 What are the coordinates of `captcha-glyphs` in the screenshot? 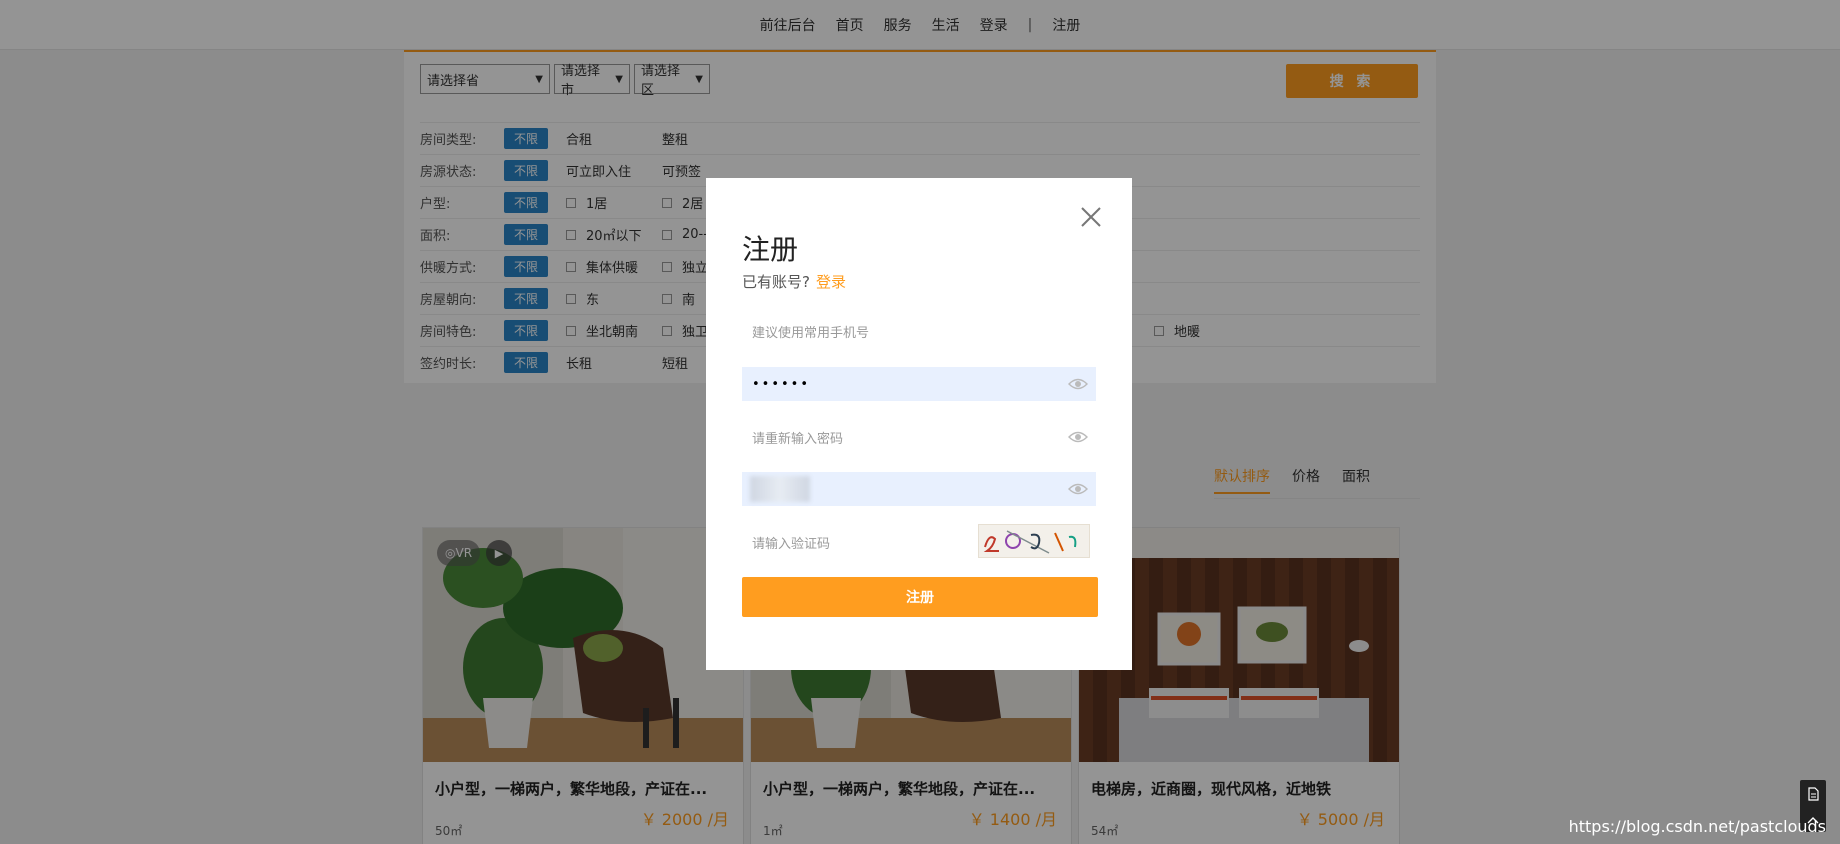 It's located at (1030, 542).